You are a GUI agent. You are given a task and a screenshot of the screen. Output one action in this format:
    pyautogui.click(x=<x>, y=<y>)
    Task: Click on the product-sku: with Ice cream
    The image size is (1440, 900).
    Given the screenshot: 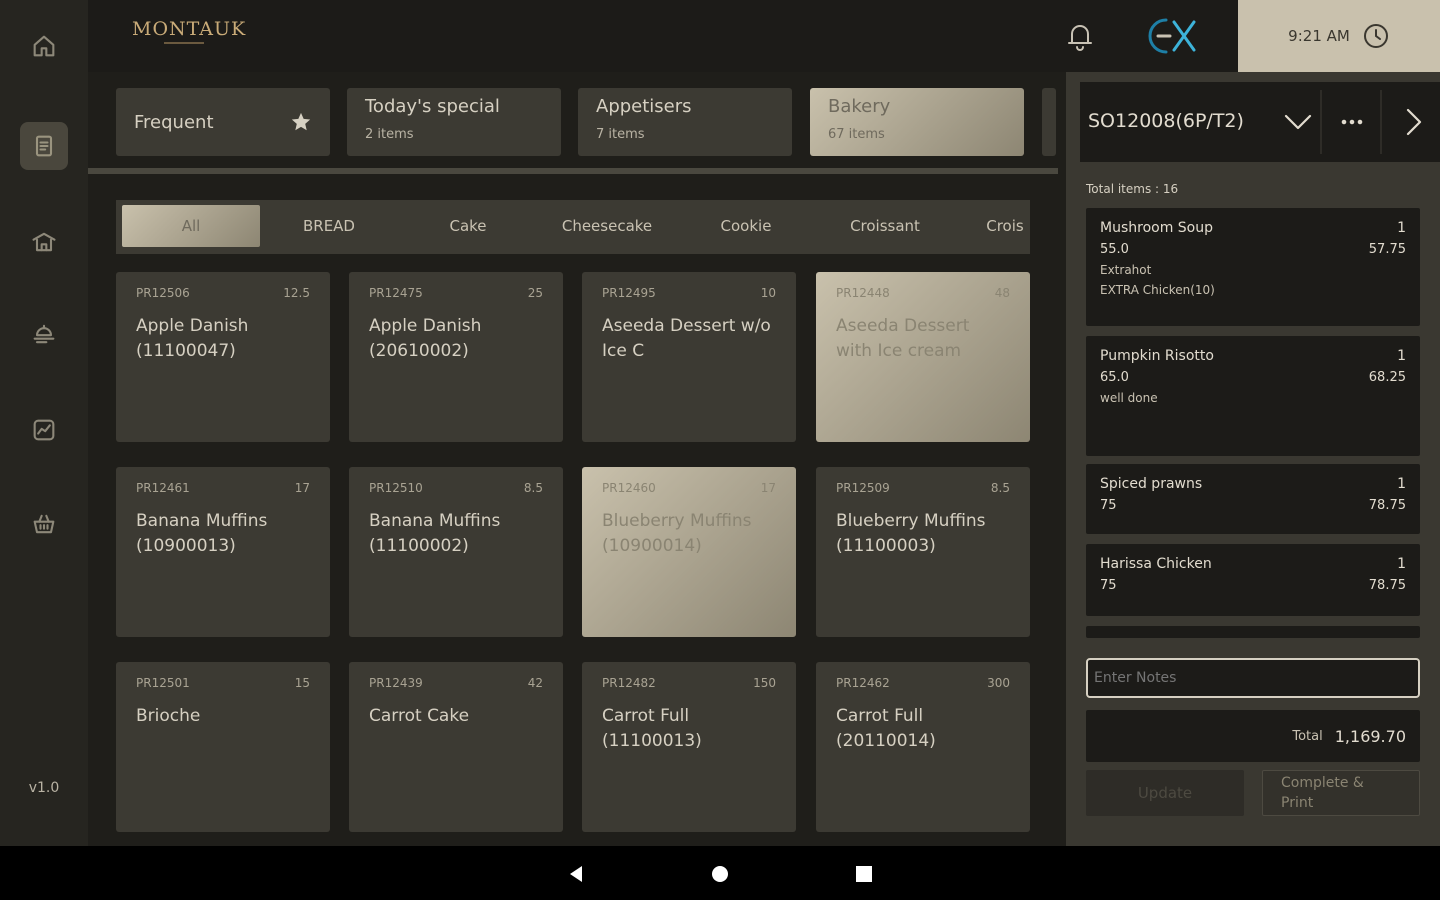 What is the action you would take?
    pyautogui.click(x=899, y=351)
    